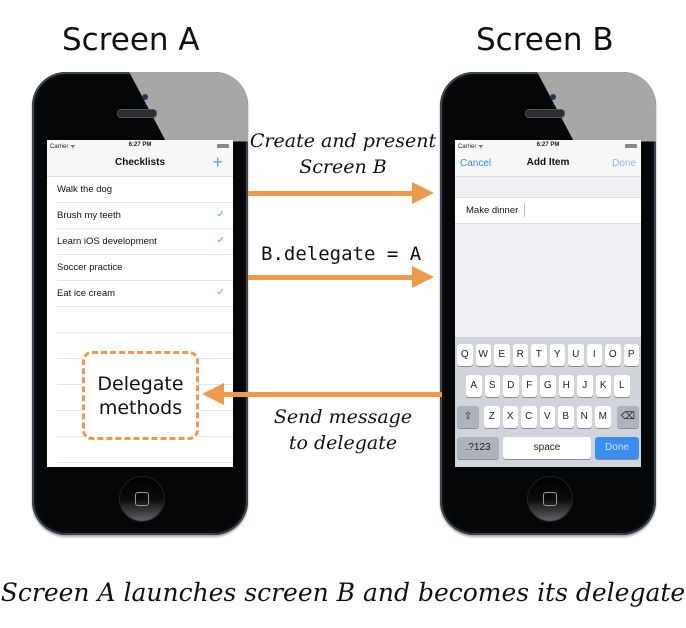 The image size is (686, 628). I want to click on key-u: U, so click(576, 355).